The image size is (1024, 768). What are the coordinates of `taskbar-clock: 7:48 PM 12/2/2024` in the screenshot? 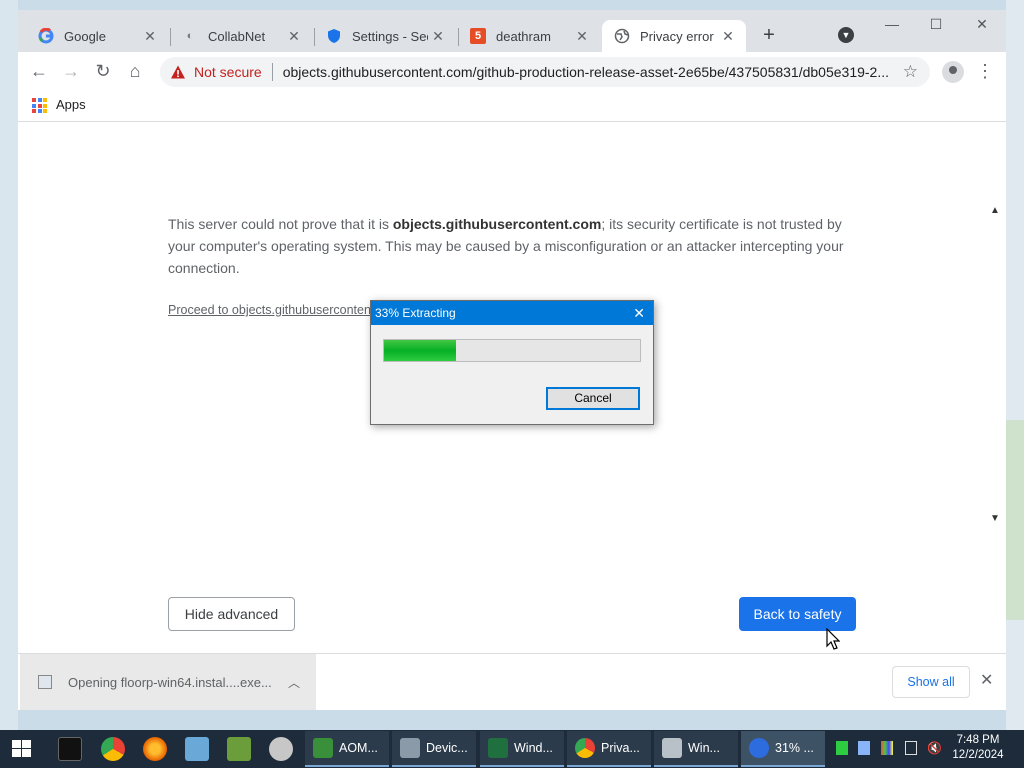 It's located at (978, 748).